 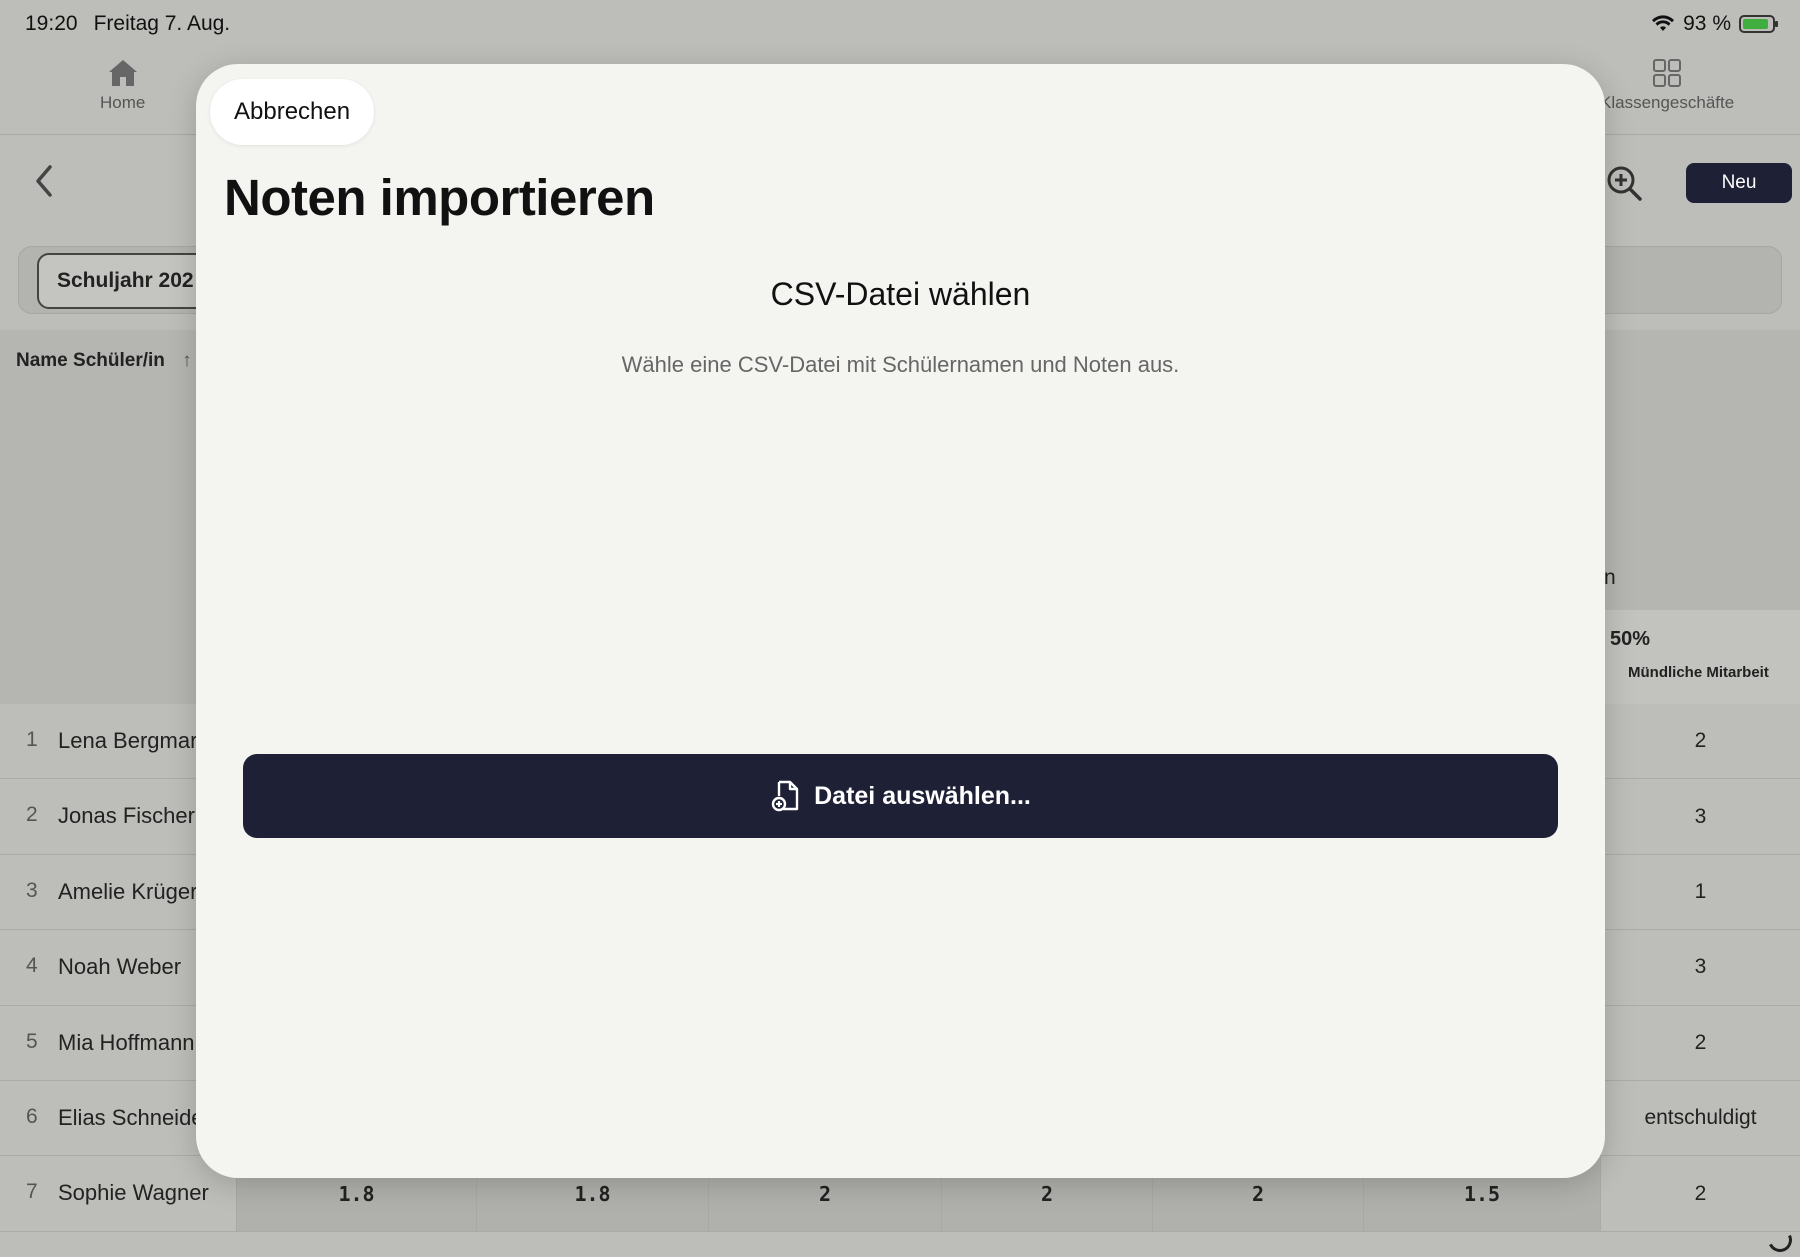 I want to click on status-date: Freitag 7. Aug., so click(x=162, y=23).